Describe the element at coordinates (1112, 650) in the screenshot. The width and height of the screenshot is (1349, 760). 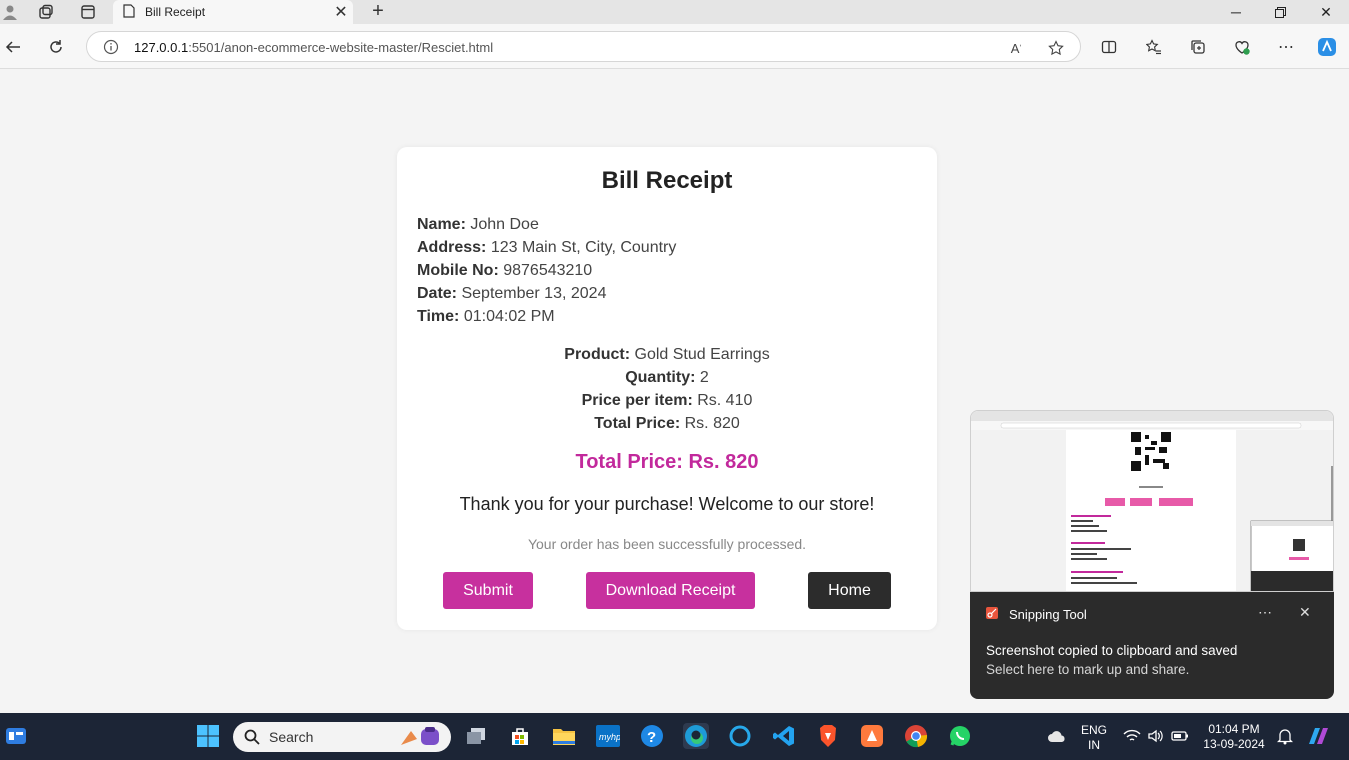
I see `notification-title: Screenshot copied to clipboard and saved` at that location.